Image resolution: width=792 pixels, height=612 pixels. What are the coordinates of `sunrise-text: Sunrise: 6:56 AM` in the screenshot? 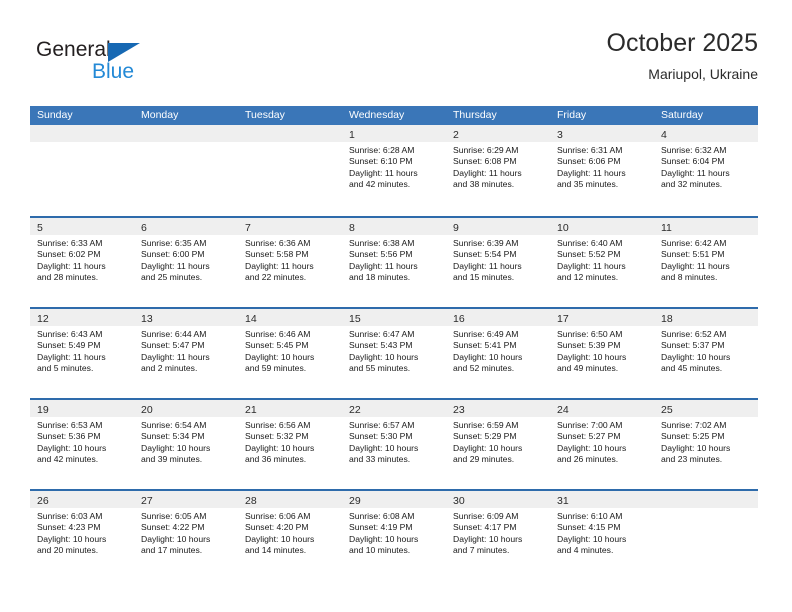 It's located at (278, 425).